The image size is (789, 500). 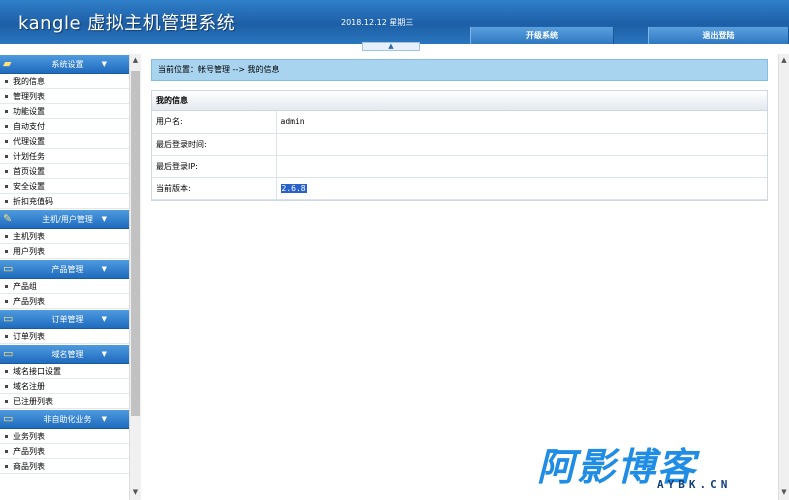 I want to click on info-value: 2.6.8, so click(x=521, y=188).